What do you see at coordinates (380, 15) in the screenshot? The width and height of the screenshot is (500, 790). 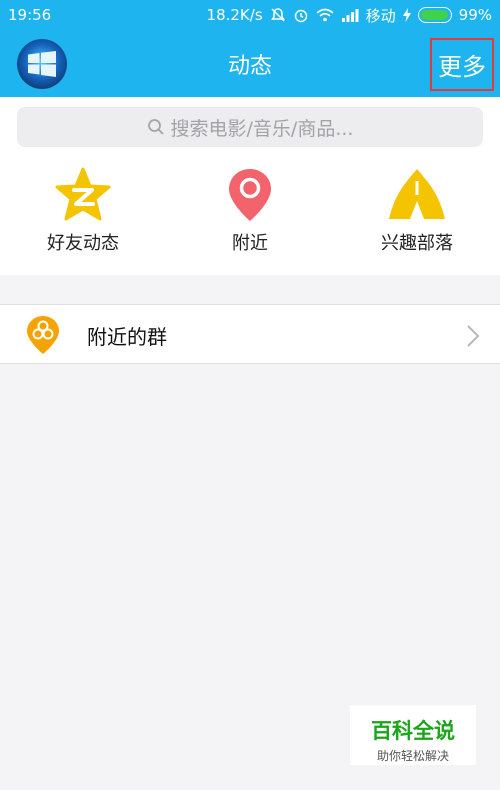 I see `carrier-name: 移动` at bounding box center [380, 15].